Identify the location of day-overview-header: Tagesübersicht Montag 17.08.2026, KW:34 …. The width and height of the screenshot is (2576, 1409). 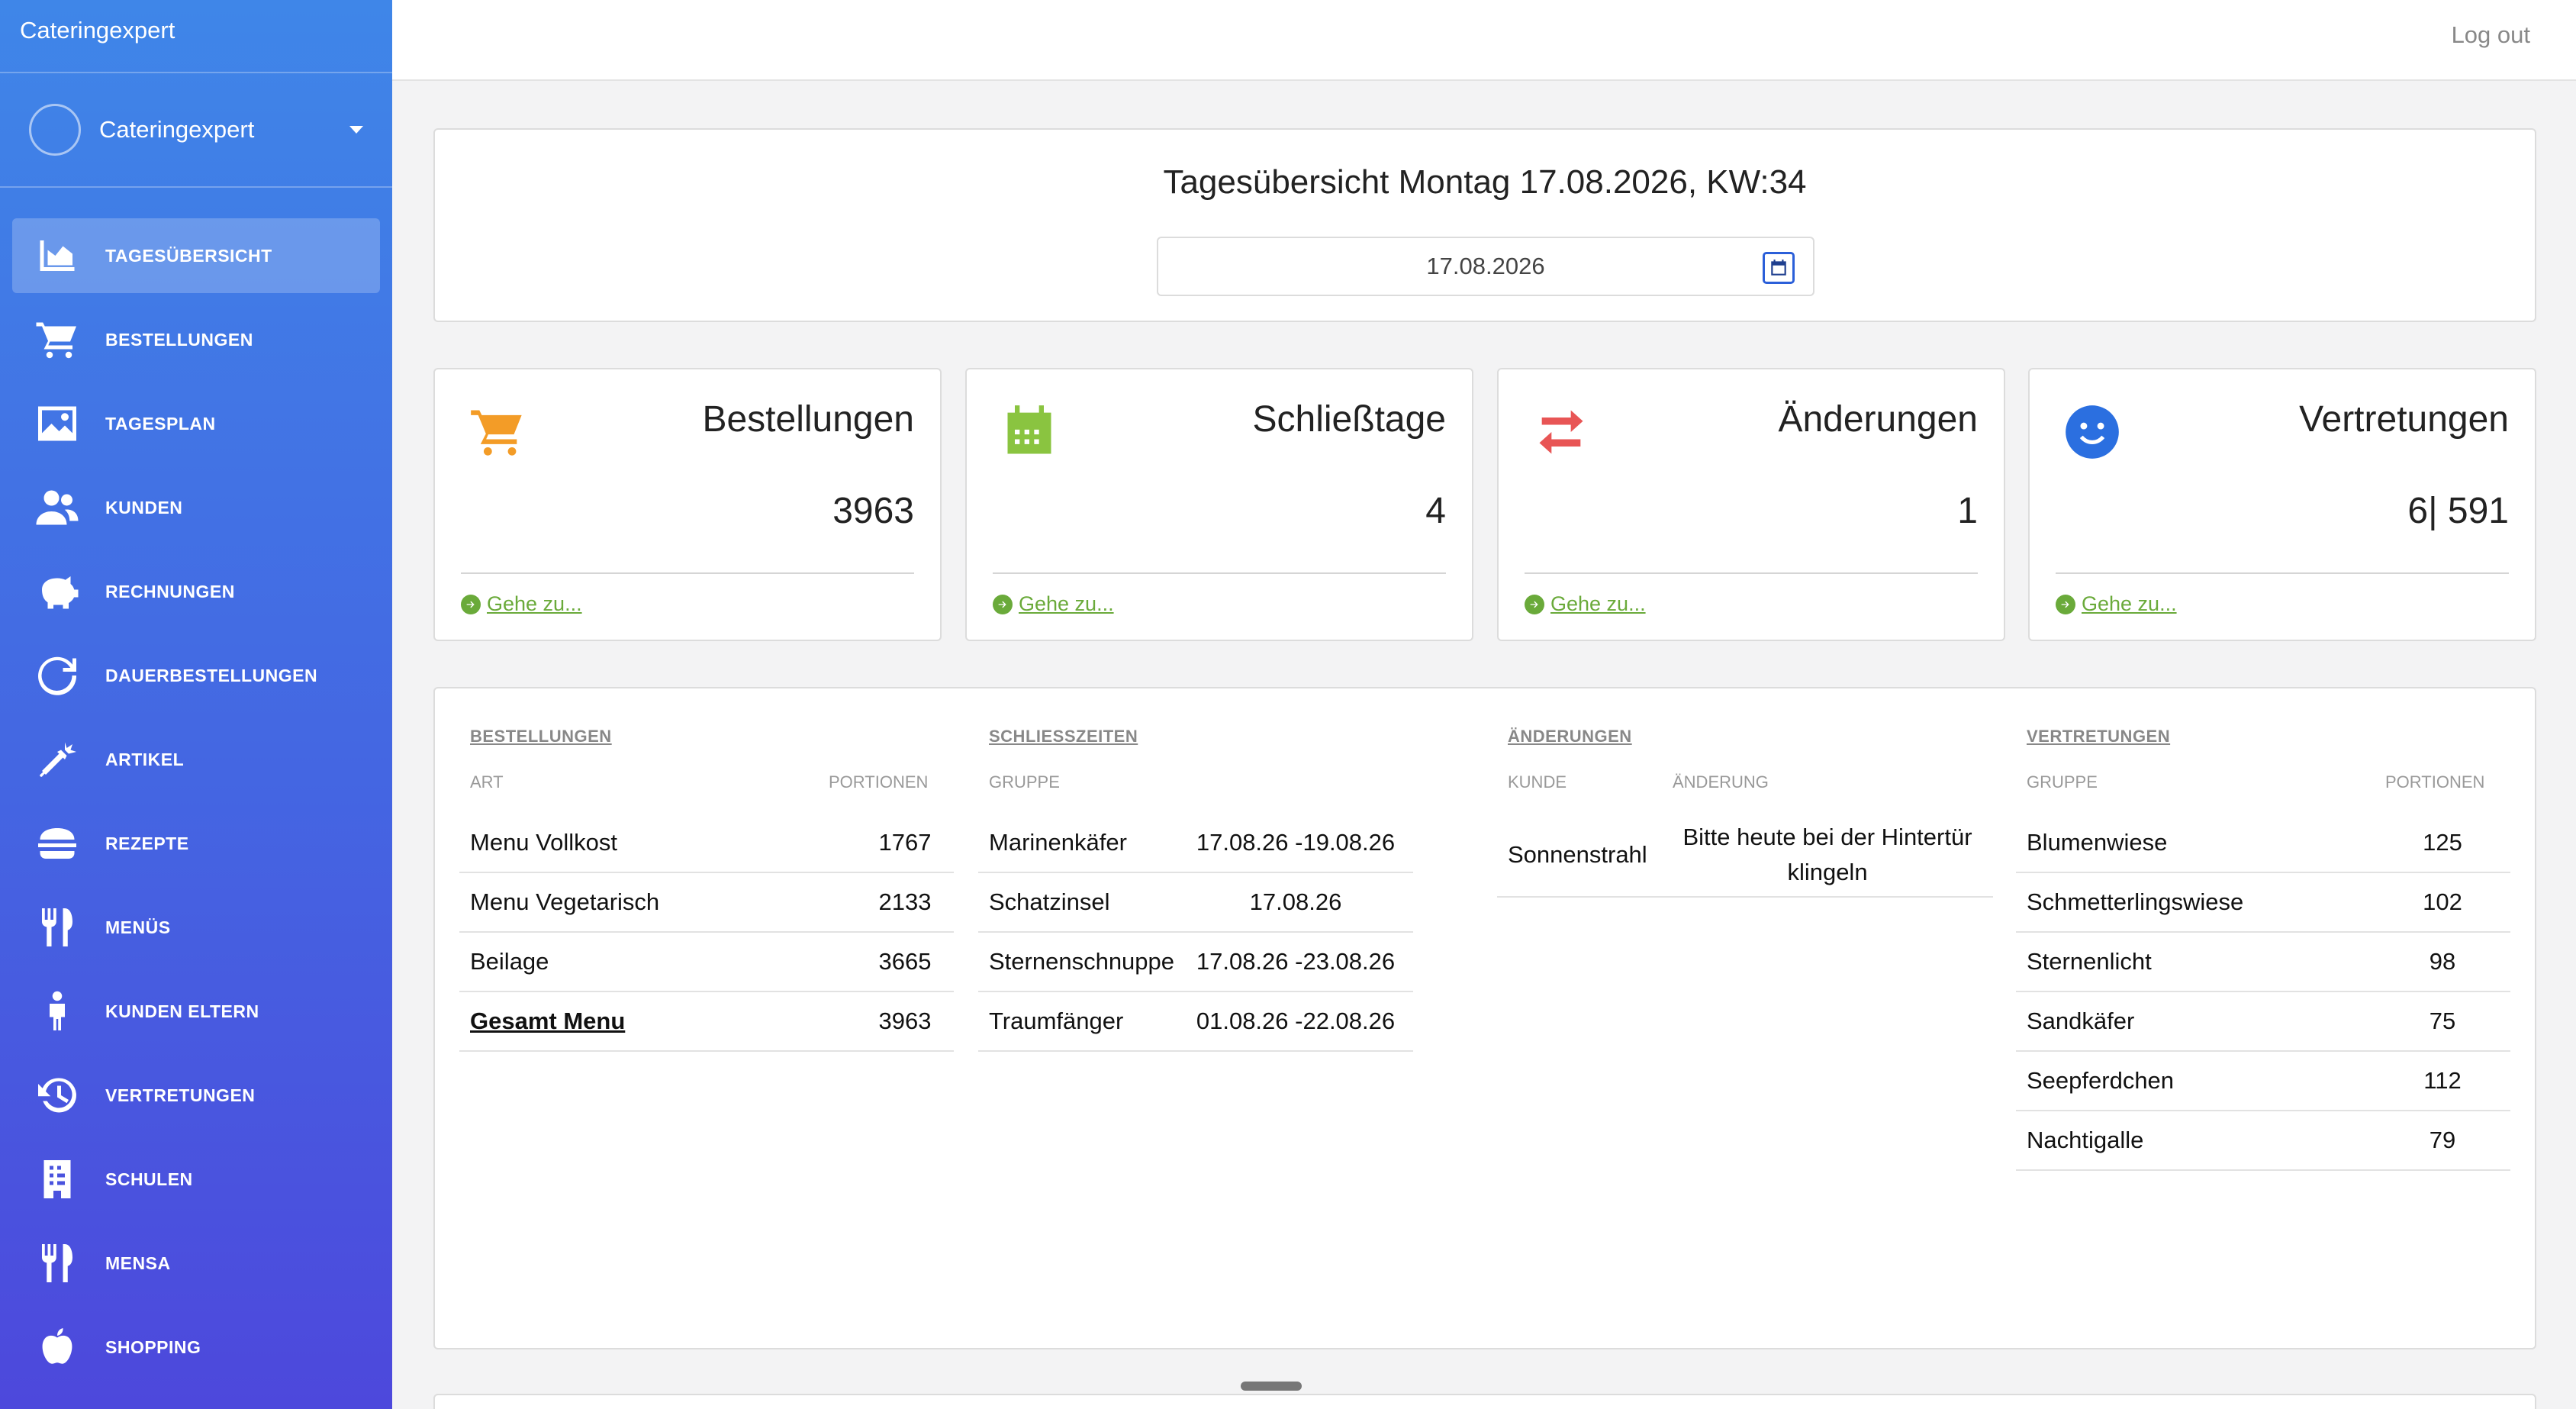
(1484, 225).